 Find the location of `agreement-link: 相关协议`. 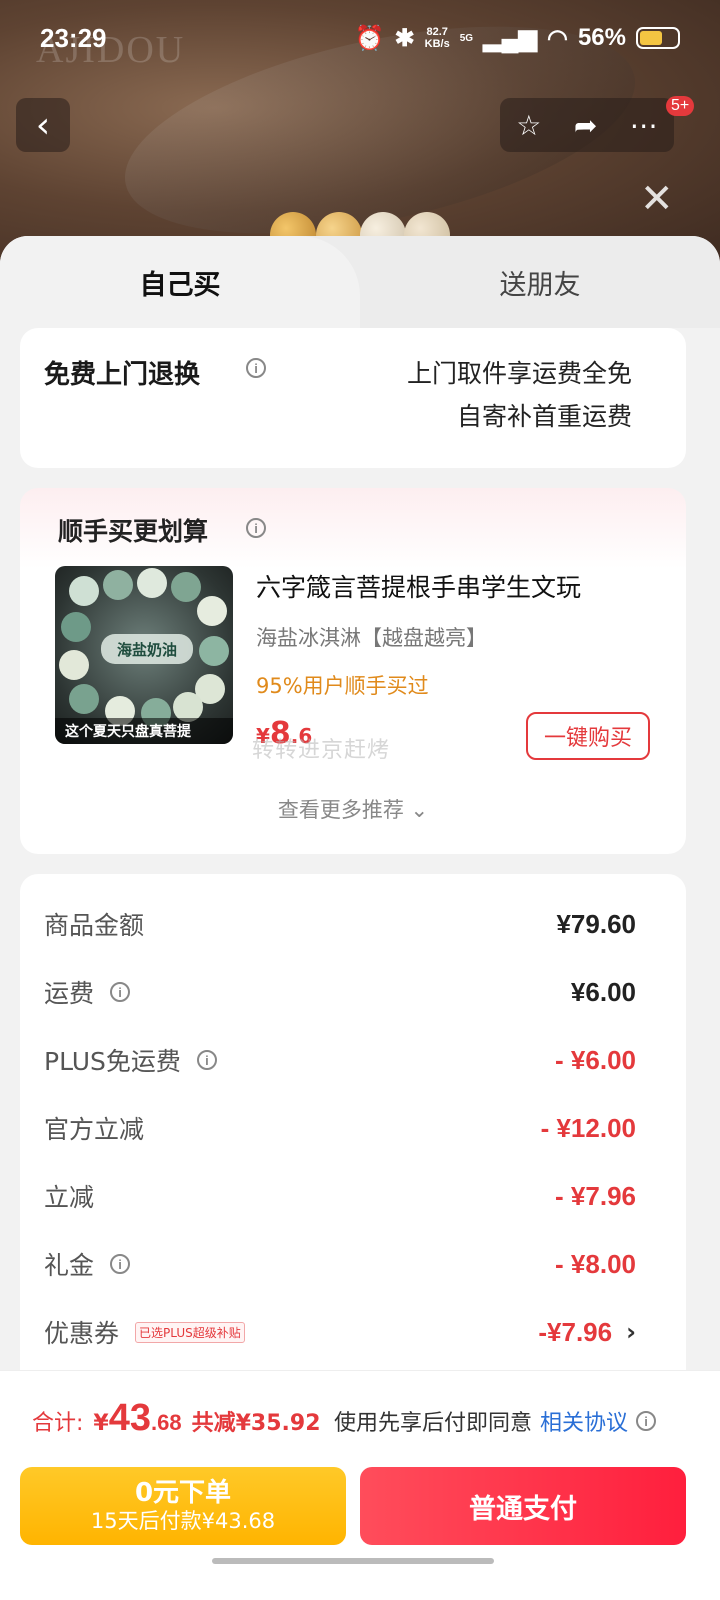

agreement-link: 相关协议 is located at coordinates (584, 1421).